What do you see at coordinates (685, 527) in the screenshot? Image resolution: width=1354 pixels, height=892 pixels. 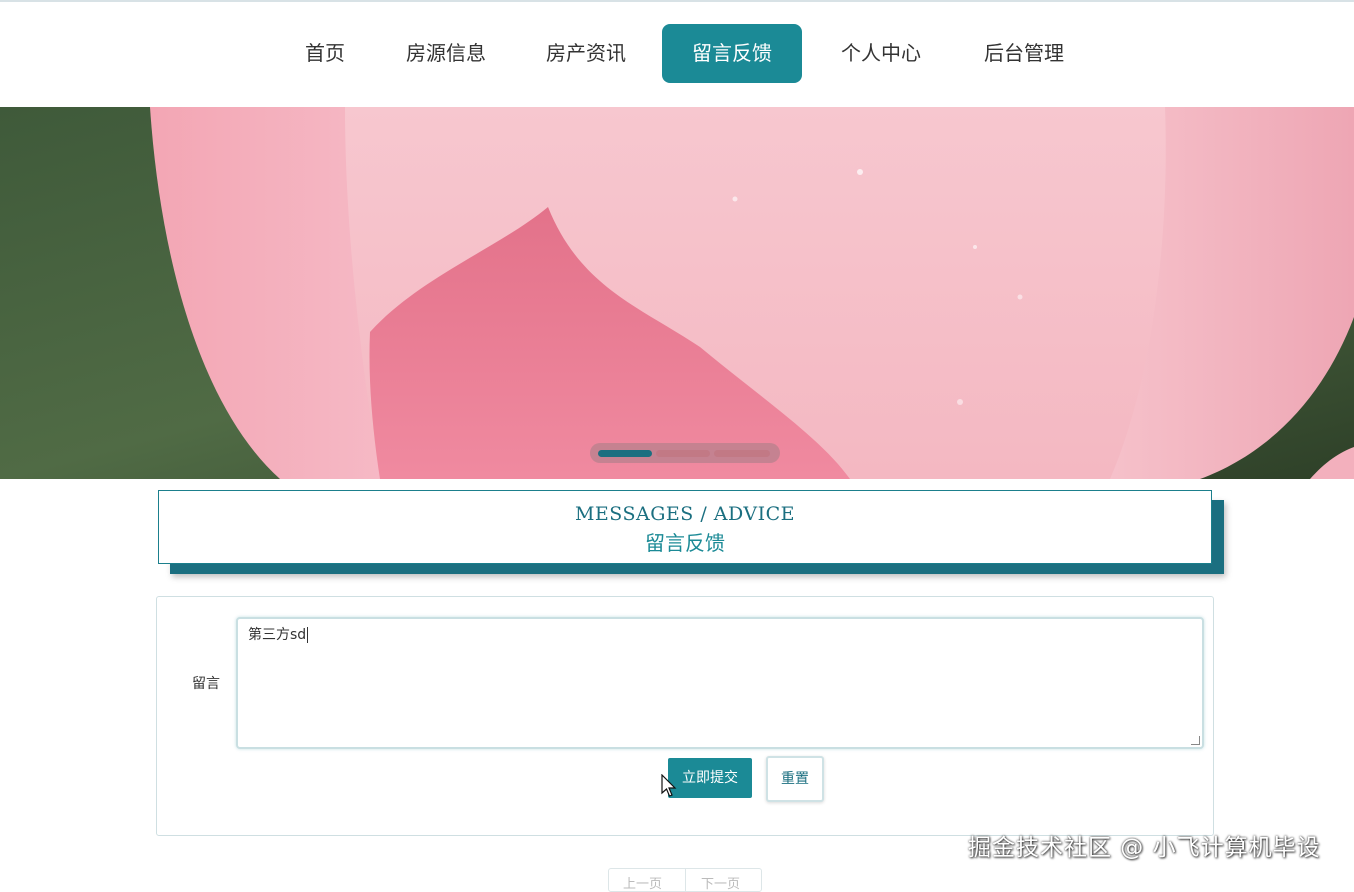 I see `section-title-box: MESSAGES / ADVICE 留言反馈` at bounding box center [685, 527].